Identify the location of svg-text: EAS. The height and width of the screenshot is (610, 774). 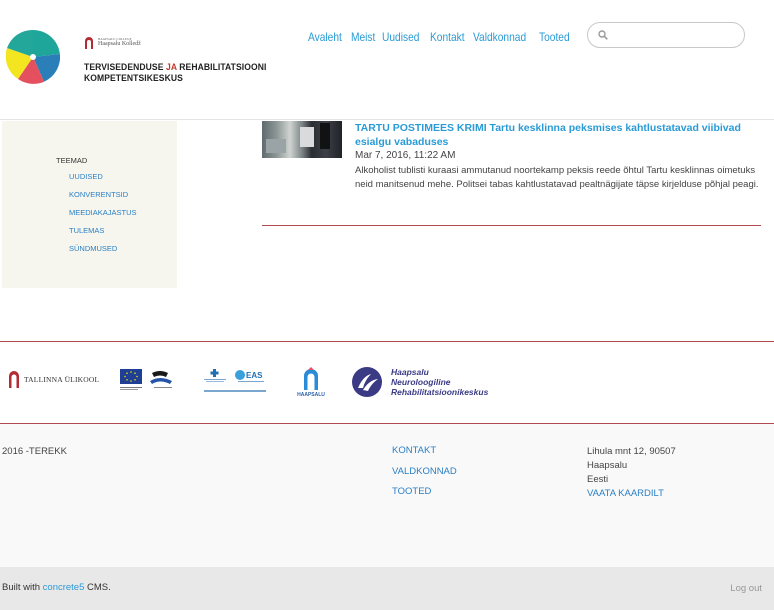
(254, 375).